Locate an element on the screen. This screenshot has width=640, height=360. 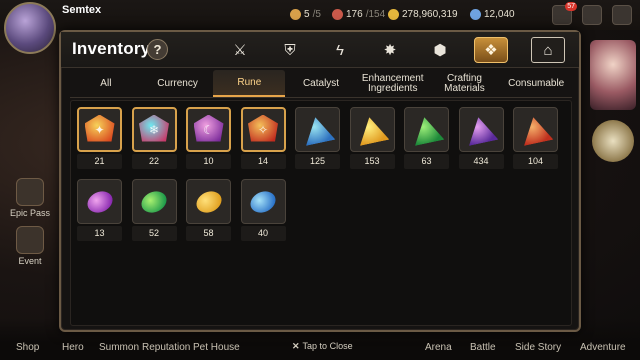
inventory-item: 63 is located at coordinates (426, 139).